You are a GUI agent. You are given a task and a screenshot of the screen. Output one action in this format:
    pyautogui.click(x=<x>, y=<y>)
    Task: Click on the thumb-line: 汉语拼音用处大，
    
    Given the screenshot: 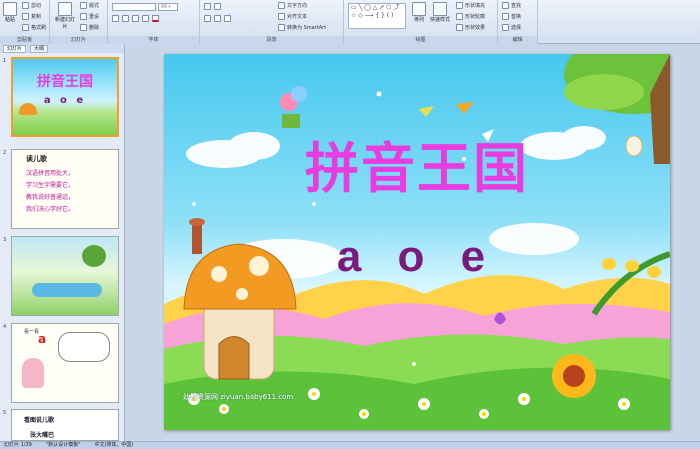 What is the action you would take?
    pyautogui.click(x=50, y=173)
    